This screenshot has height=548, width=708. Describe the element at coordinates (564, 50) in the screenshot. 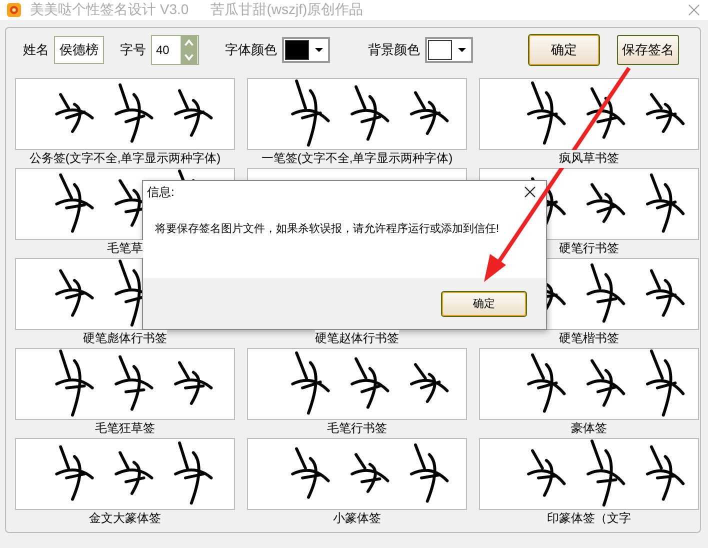

I see `confirm-button: 确定` at that location.